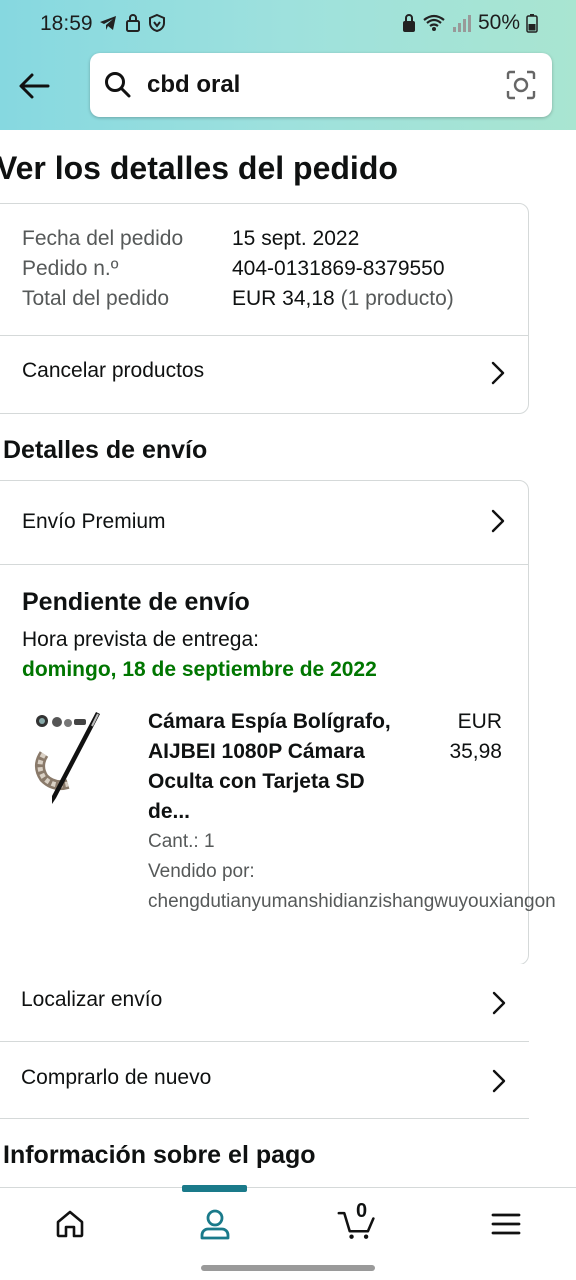  What do you see at coordinates (66, 23) in the screenshot?
I see `status-time: 18:59` at bounding box center [66, 23].